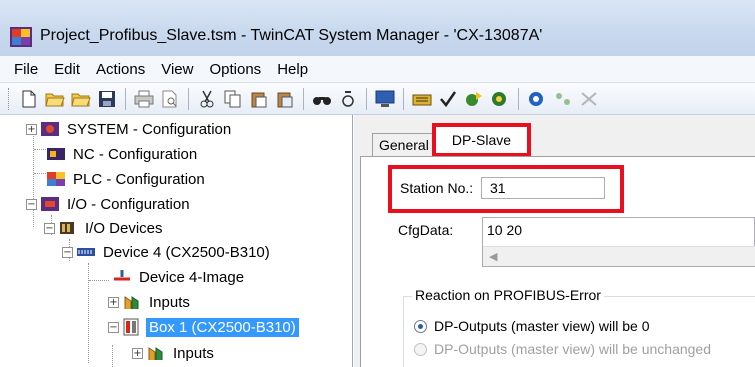 The width and height of the screenshot is (755, 367). Describe the element at coordinates (135, 154) in the screenshot. I see `tree-item-label: NC - Configuration` at that location.